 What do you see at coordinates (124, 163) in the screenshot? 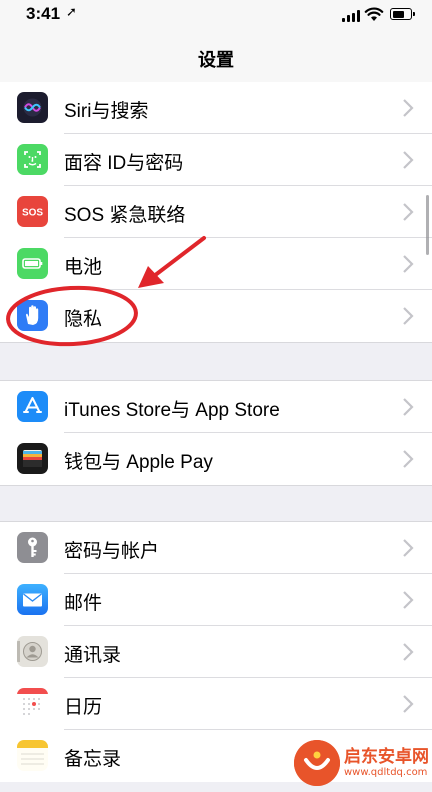
I see `settings-row-label: 面容 ID与密码` at bounding box center [124, 163].